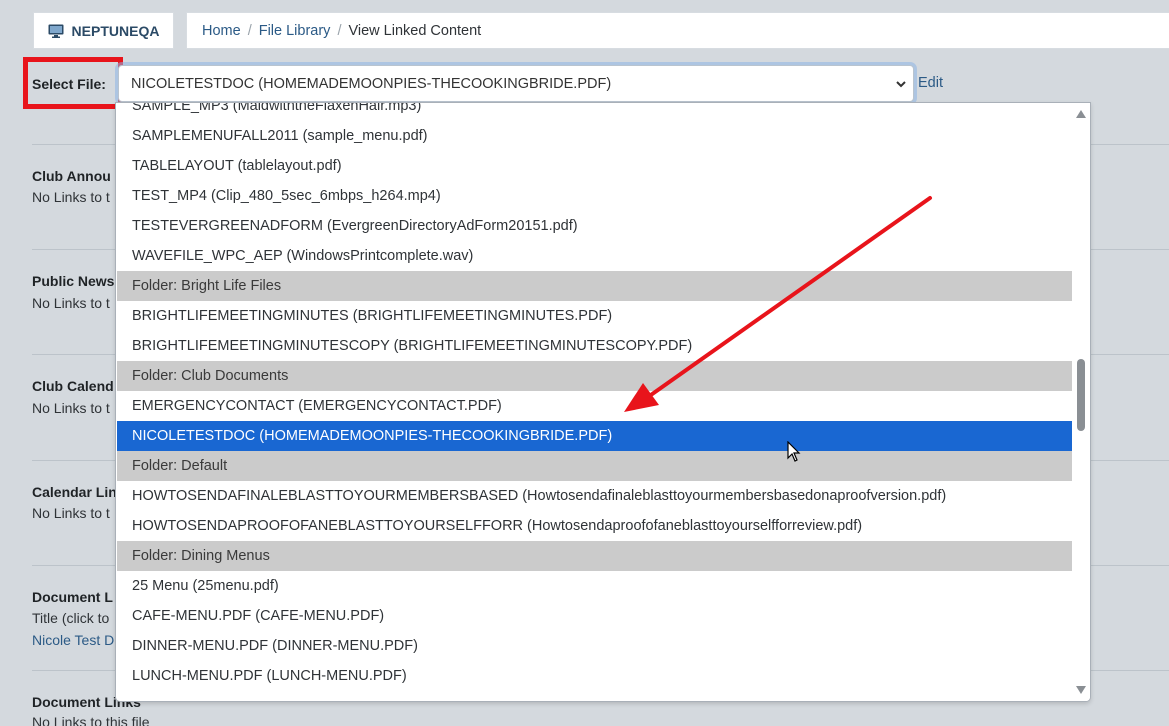 The width and height of the screenshot is (1169, 726). Describe the element at coordinates (56, 31) in the screenshot. I see `monitor-icon` at that location.